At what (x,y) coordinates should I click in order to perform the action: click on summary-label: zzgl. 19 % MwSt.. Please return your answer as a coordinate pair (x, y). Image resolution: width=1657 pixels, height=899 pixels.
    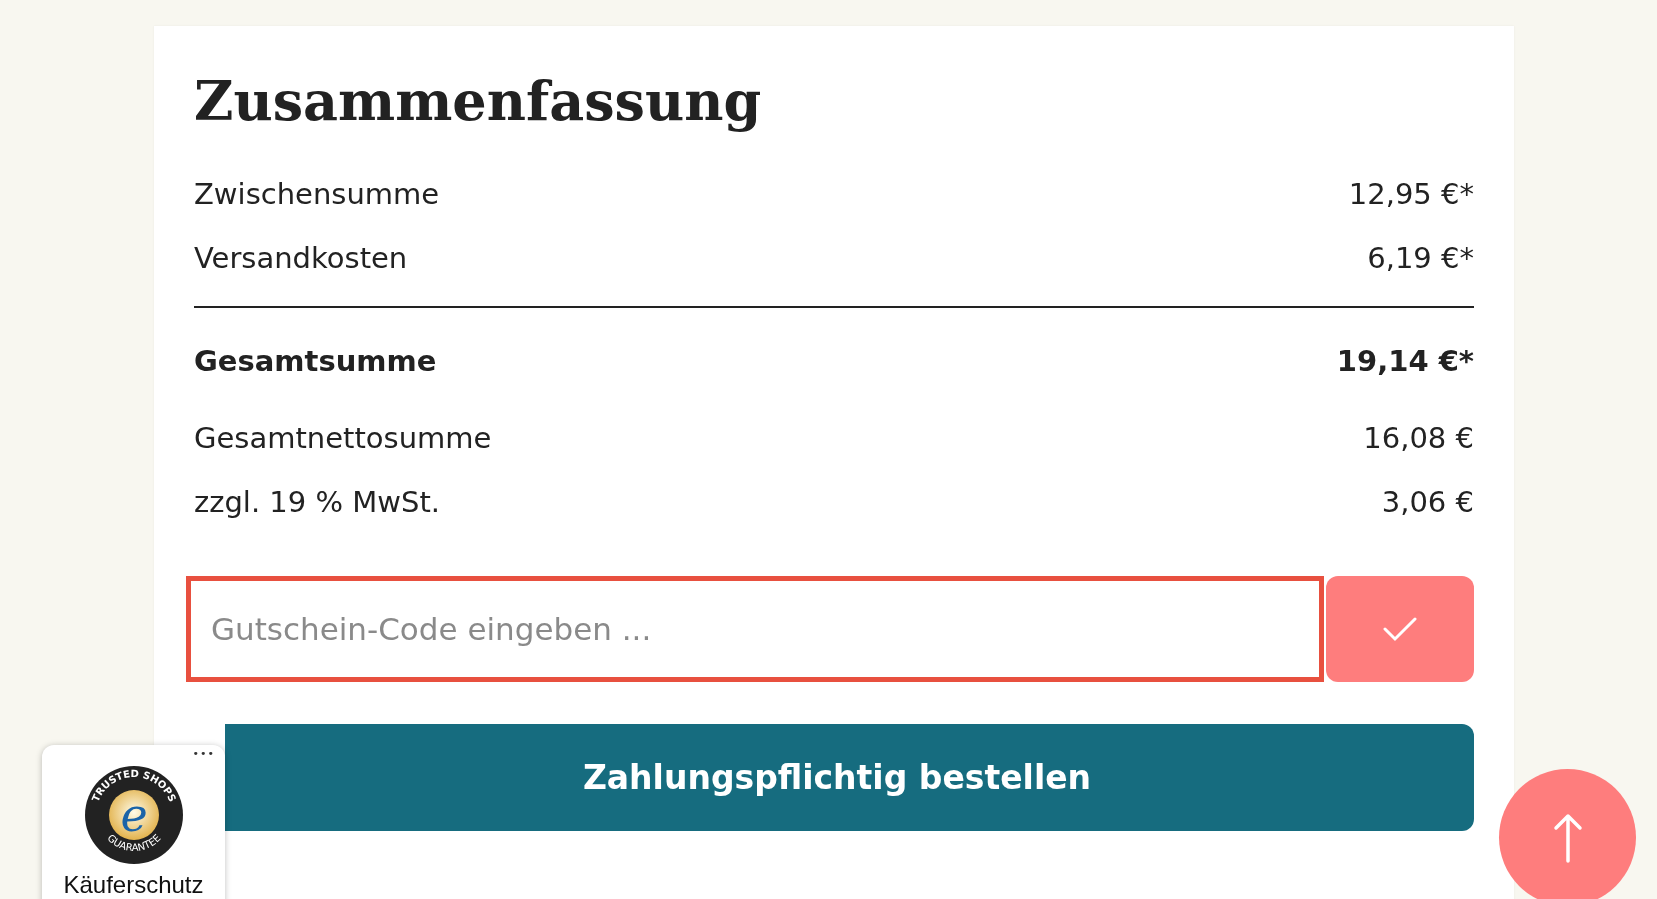
    Looking at the image, I should click on (317, 502).